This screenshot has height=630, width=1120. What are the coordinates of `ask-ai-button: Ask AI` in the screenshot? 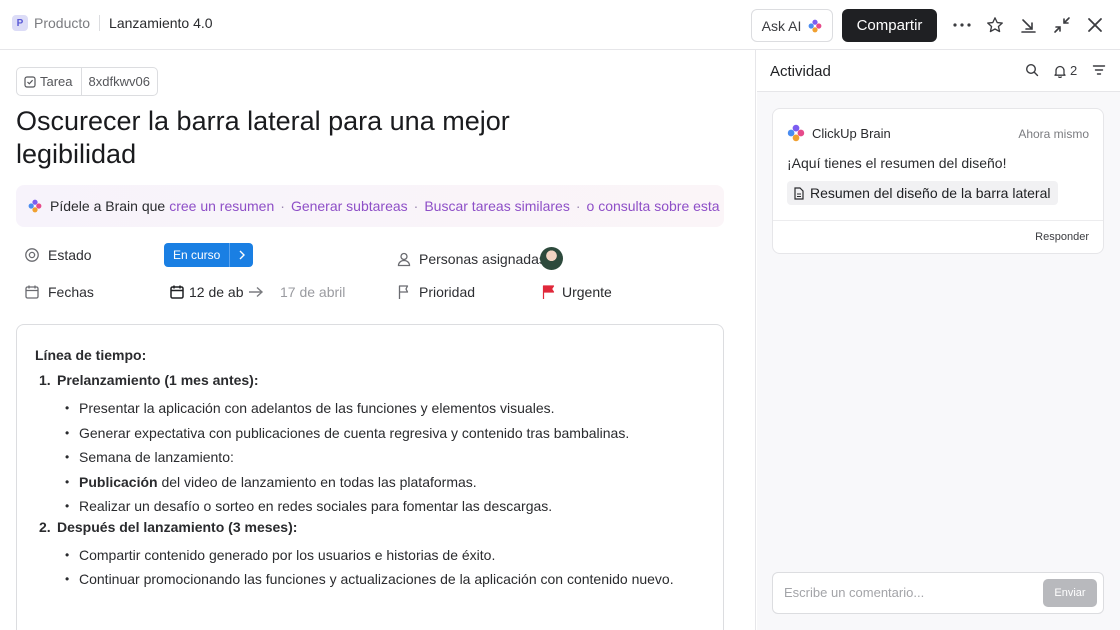 It's located at (792, 25).